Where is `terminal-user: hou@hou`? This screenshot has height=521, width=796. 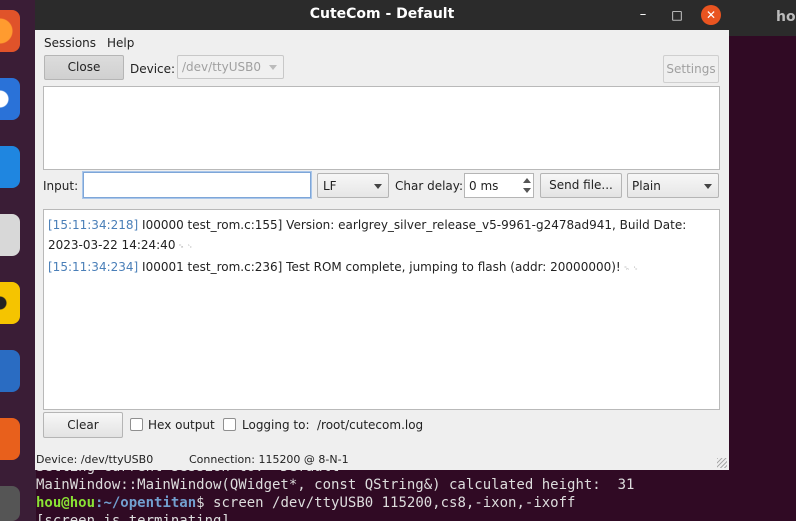 terminal-user: hou@hou is located at coordinates (66, 503).